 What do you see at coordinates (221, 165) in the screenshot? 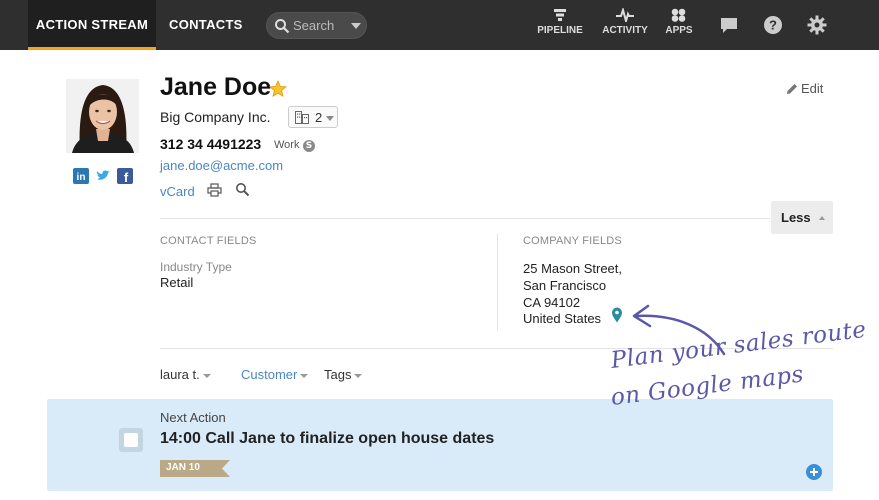
I see `email-link: jane.doe@acme.com` at bounding box center [221, 165].